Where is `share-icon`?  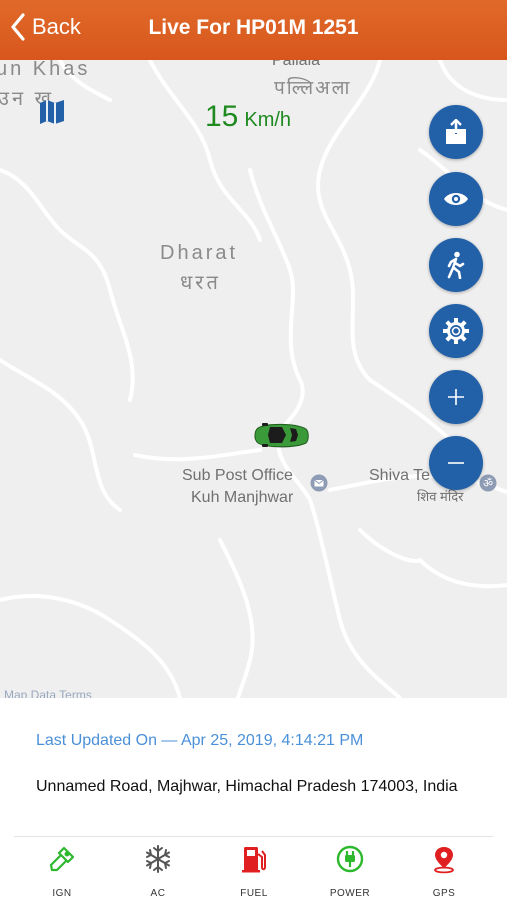 share-icon is located at coordinates (456, 131).